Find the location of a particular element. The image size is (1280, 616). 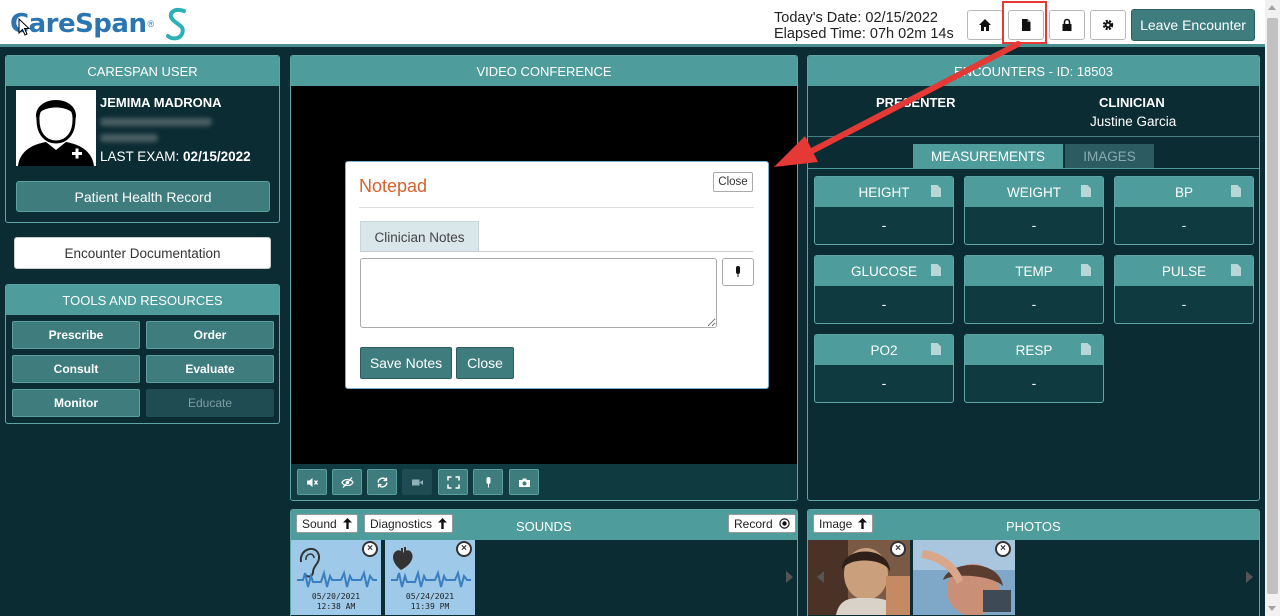

sound-item: 05/24/2021 11:39 PM × is located at coordinates (430, 577).